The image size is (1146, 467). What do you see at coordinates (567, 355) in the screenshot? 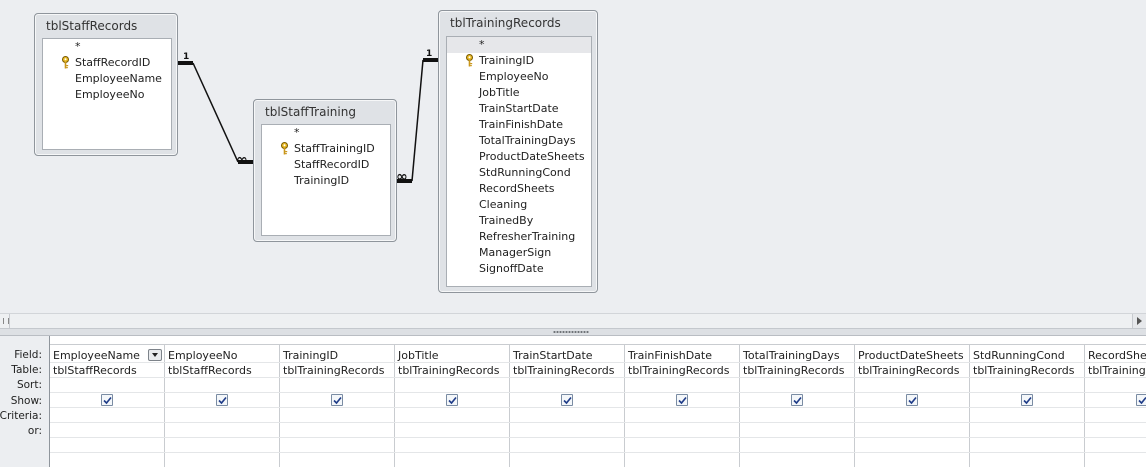
I see `field-cell: TrainStartDate` at bounding box center [567, 355].